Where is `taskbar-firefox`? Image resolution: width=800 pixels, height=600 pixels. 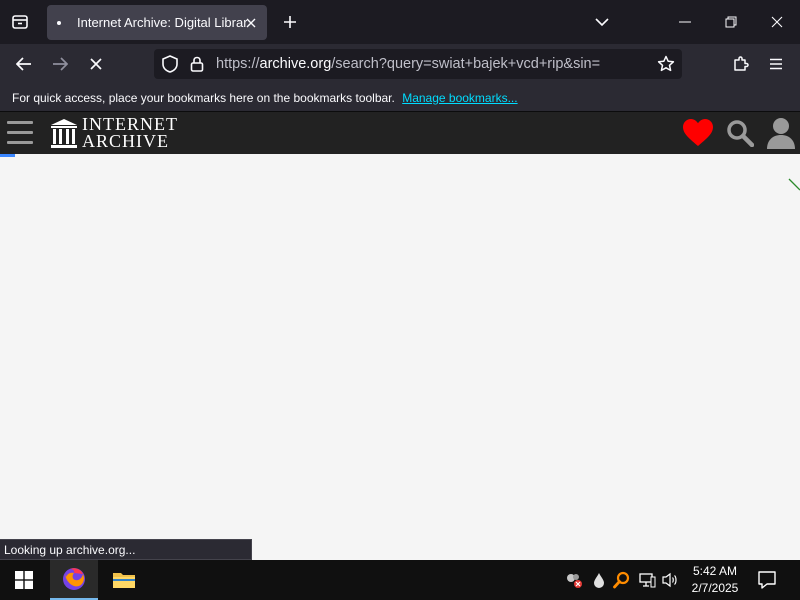
taskbar-firefox is located at coordinates (74, 580).